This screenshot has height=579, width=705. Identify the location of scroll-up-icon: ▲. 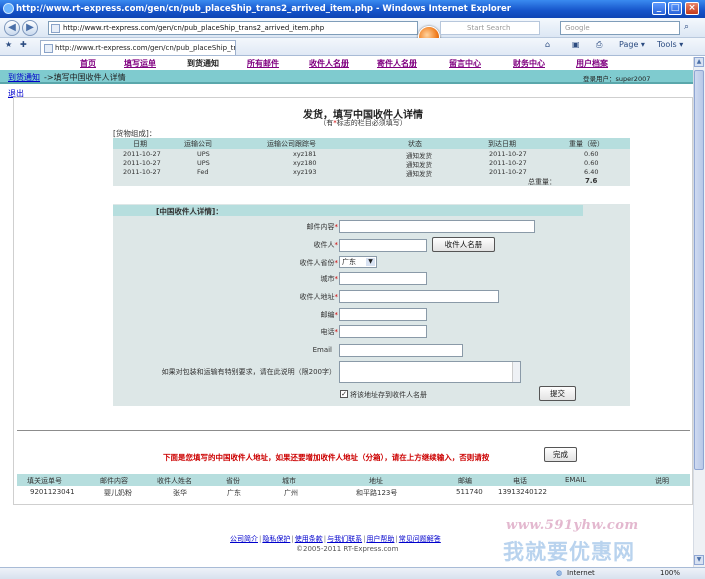
(699, 62).